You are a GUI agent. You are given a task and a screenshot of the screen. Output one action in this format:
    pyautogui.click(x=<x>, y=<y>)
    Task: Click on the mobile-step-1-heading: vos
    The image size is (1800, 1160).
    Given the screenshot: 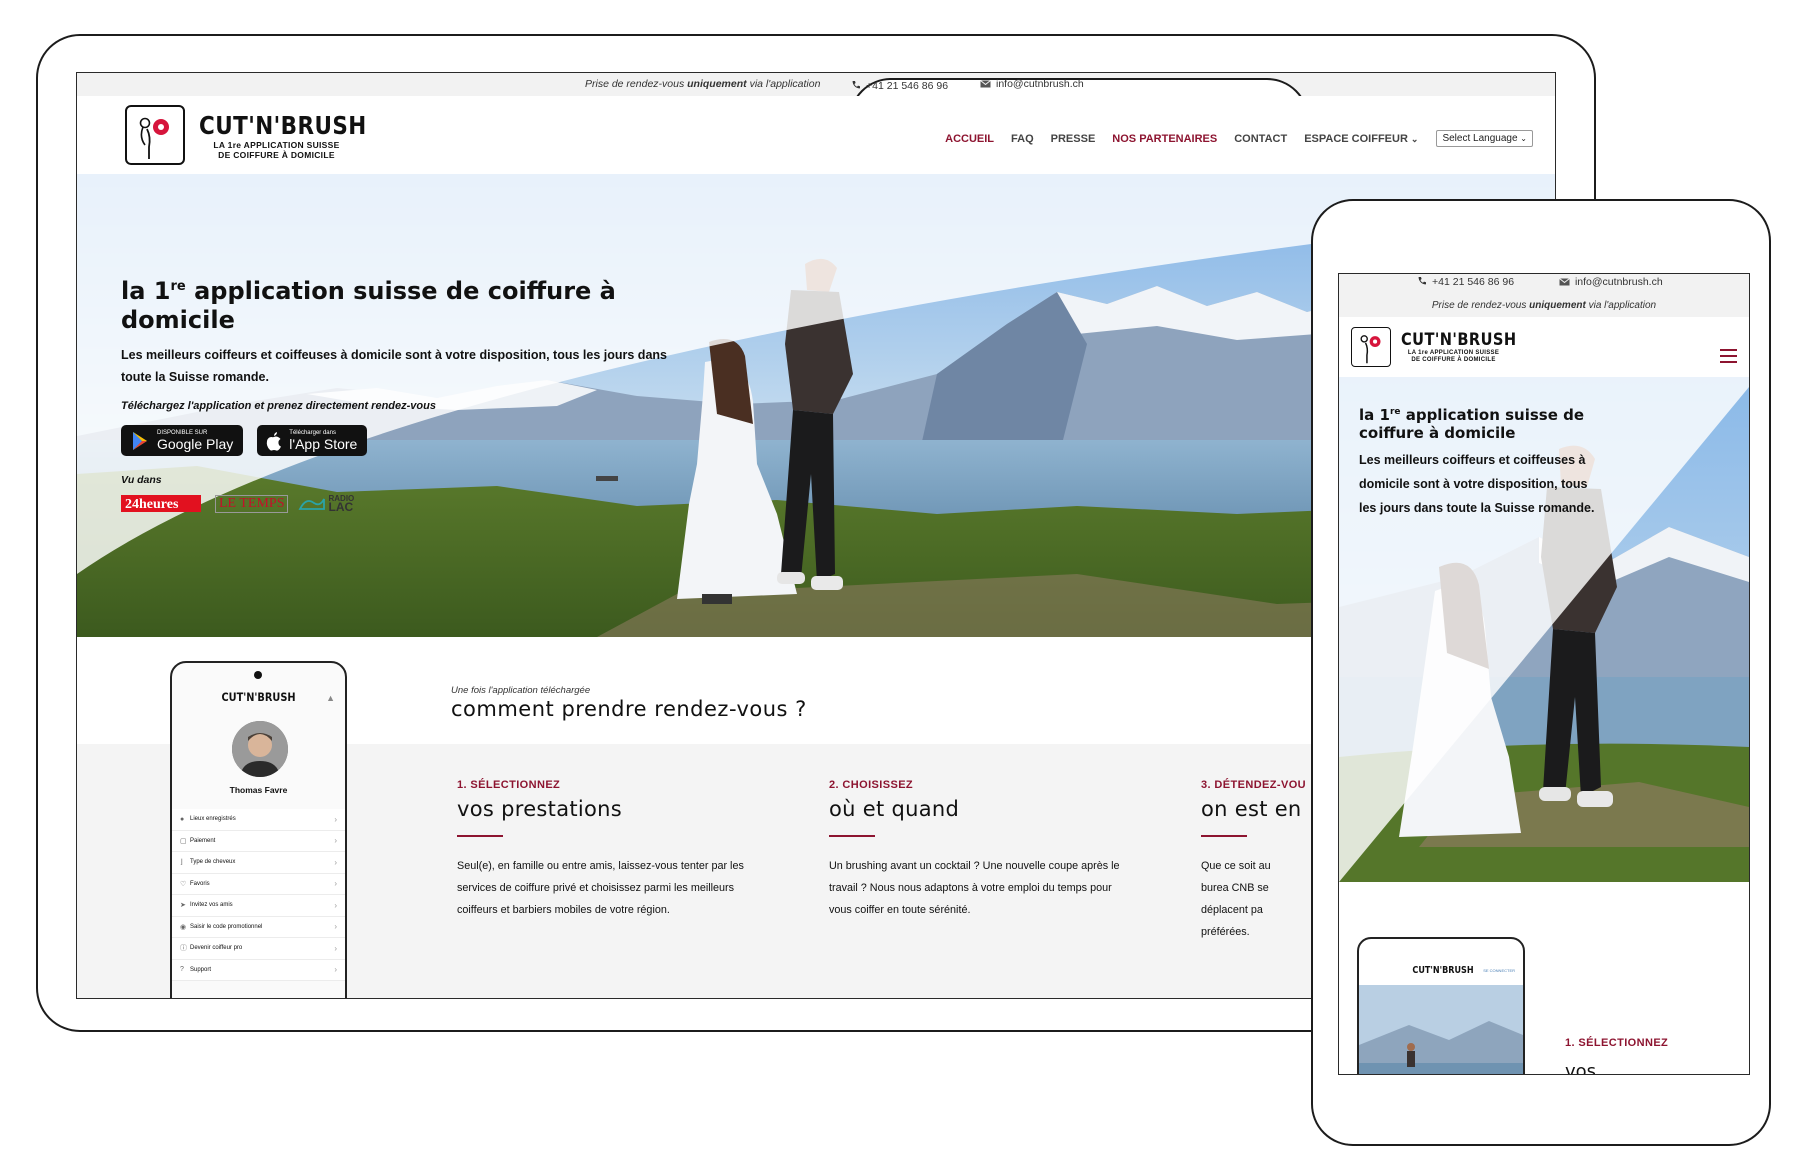 What is the action you would take?
    pyautogui.click(x=1581, y=1068)
    